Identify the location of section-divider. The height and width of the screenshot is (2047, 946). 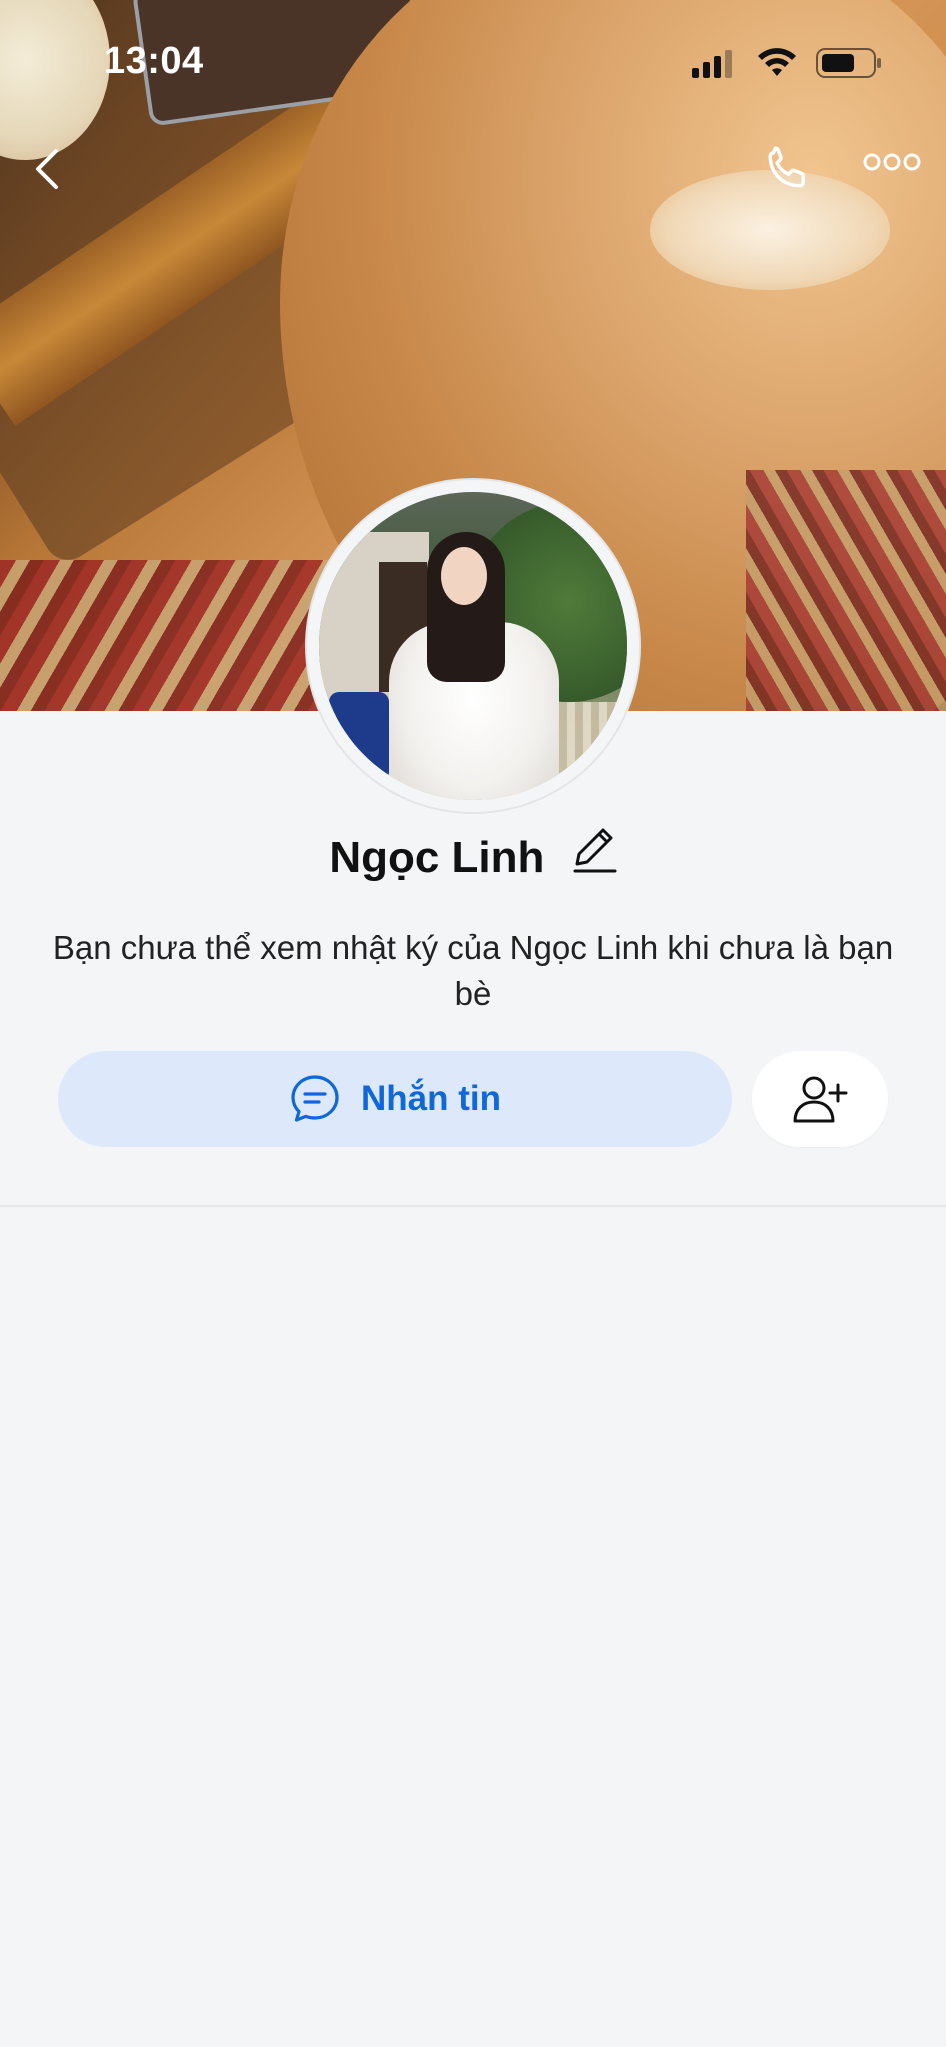
(473, 1206).